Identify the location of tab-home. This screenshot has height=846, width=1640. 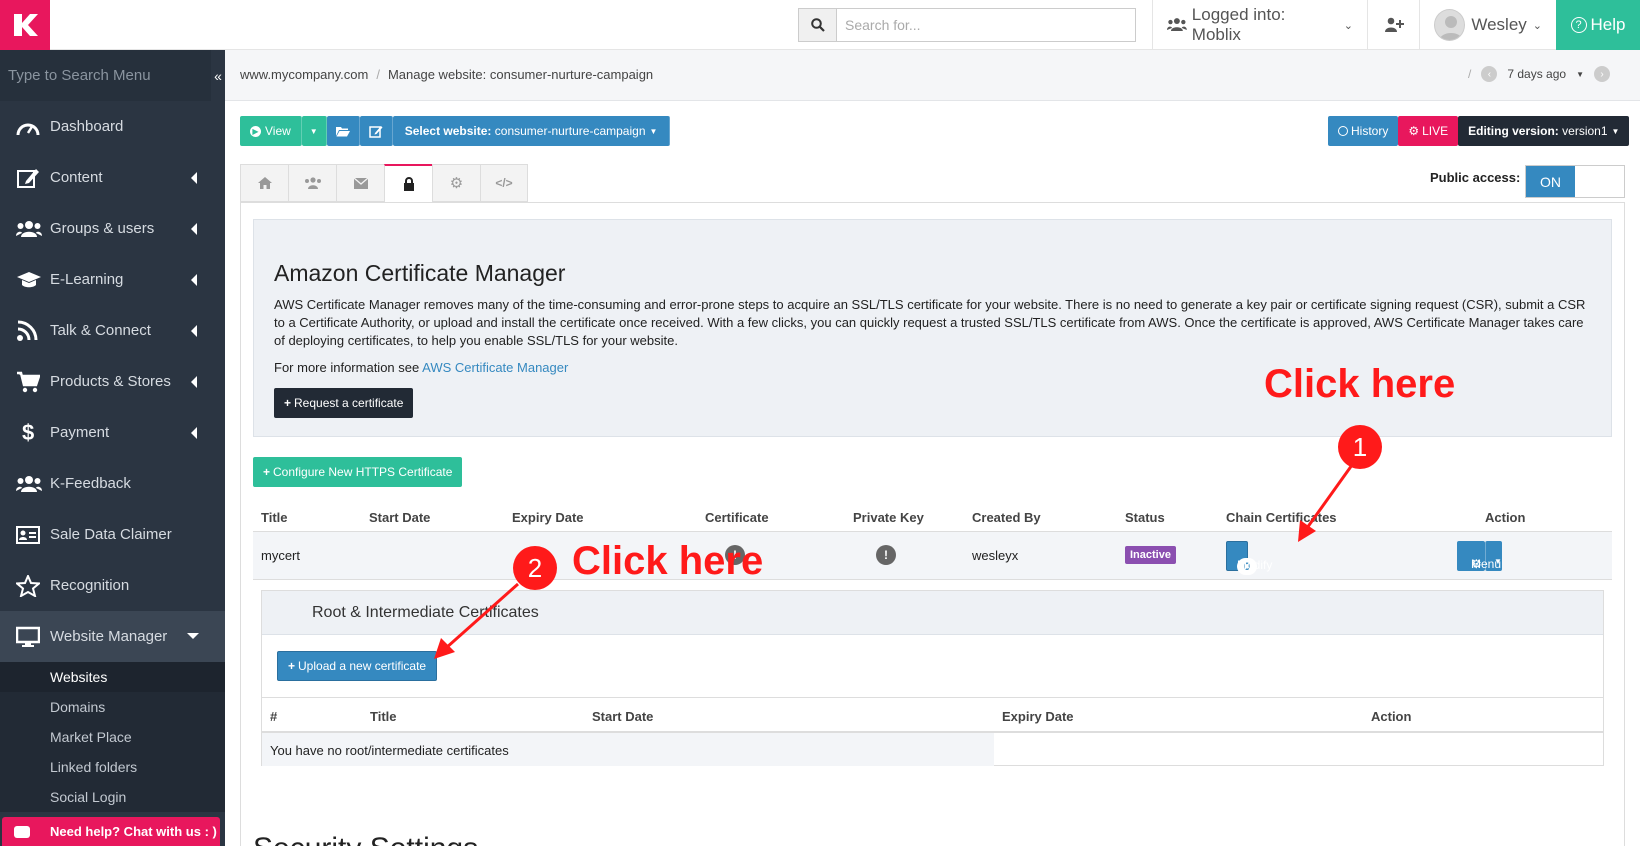
(264, 183).